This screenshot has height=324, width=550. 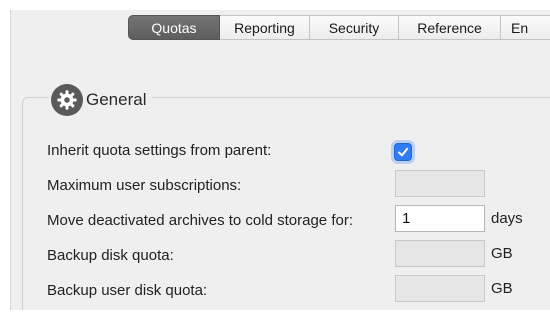 What do you see at coordinates (174, 27) in the screenshot?
I see `tab-quotas: Quotas` at bounding box center [174, 27].